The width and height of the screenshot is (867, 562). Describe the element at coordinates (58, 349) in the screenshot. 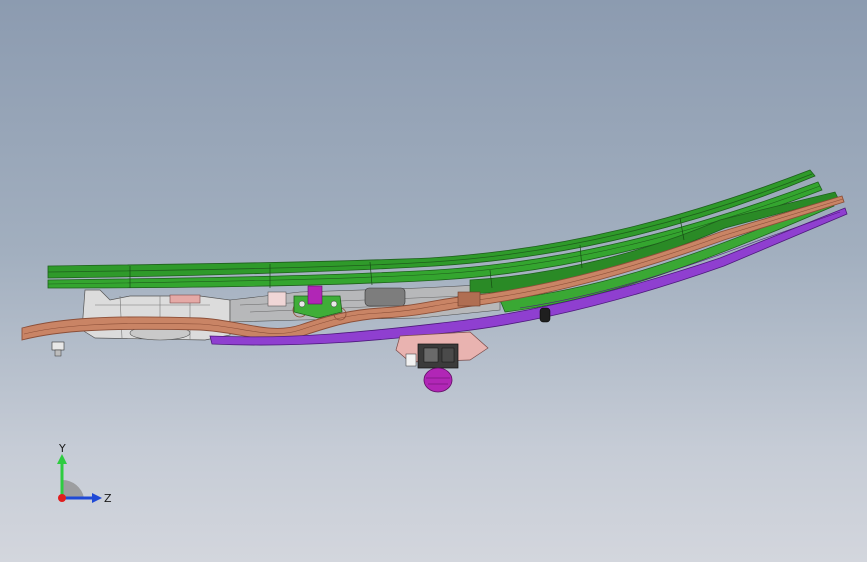

I see `front-bolt` at that location.